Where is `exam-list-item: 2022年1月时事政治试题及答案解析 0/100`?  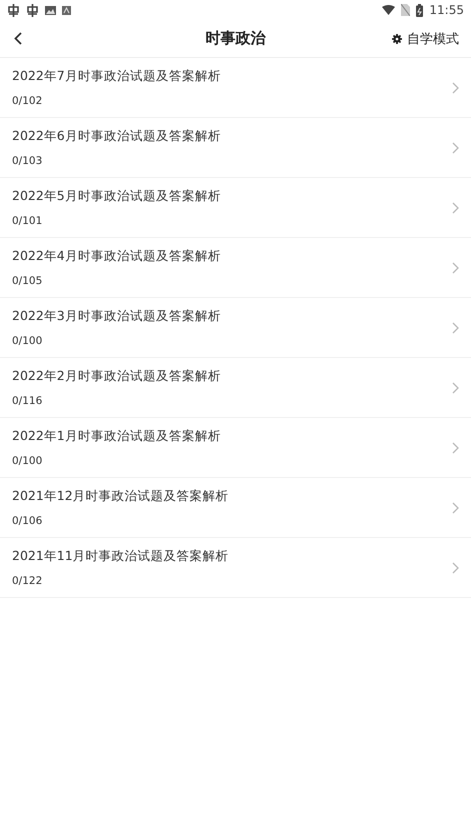 exam-list-item: 2022年1月时事政治试题及答案解析 0/100 is located at coordinates (235, 448).